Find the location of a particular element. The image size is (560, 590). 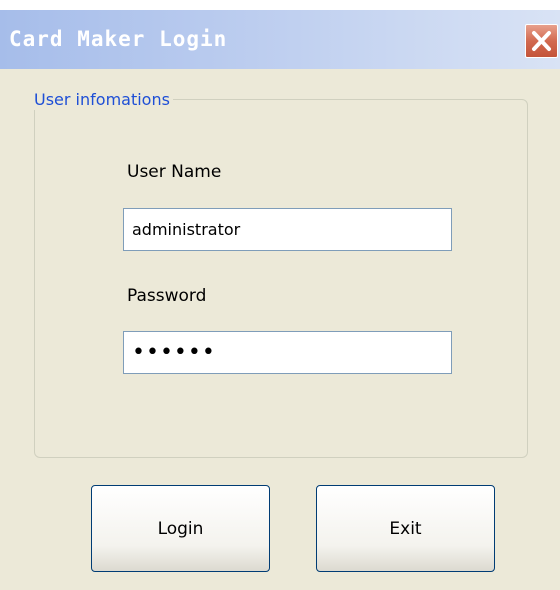

username-label: User Name is located at coordinates (174, 172).